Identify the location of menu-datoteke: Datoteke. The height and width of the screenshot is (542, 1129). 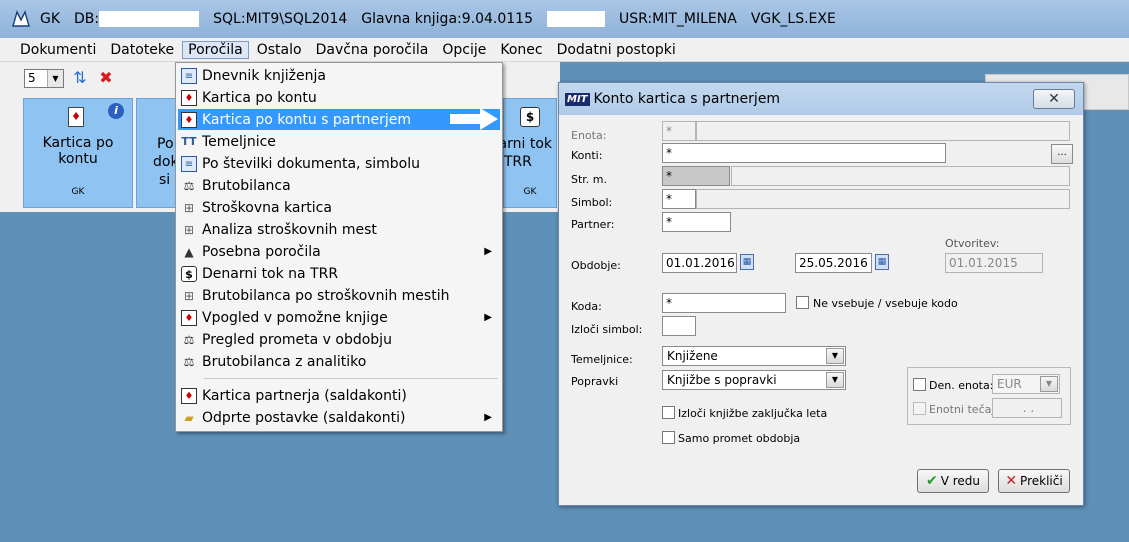
(142, 50).